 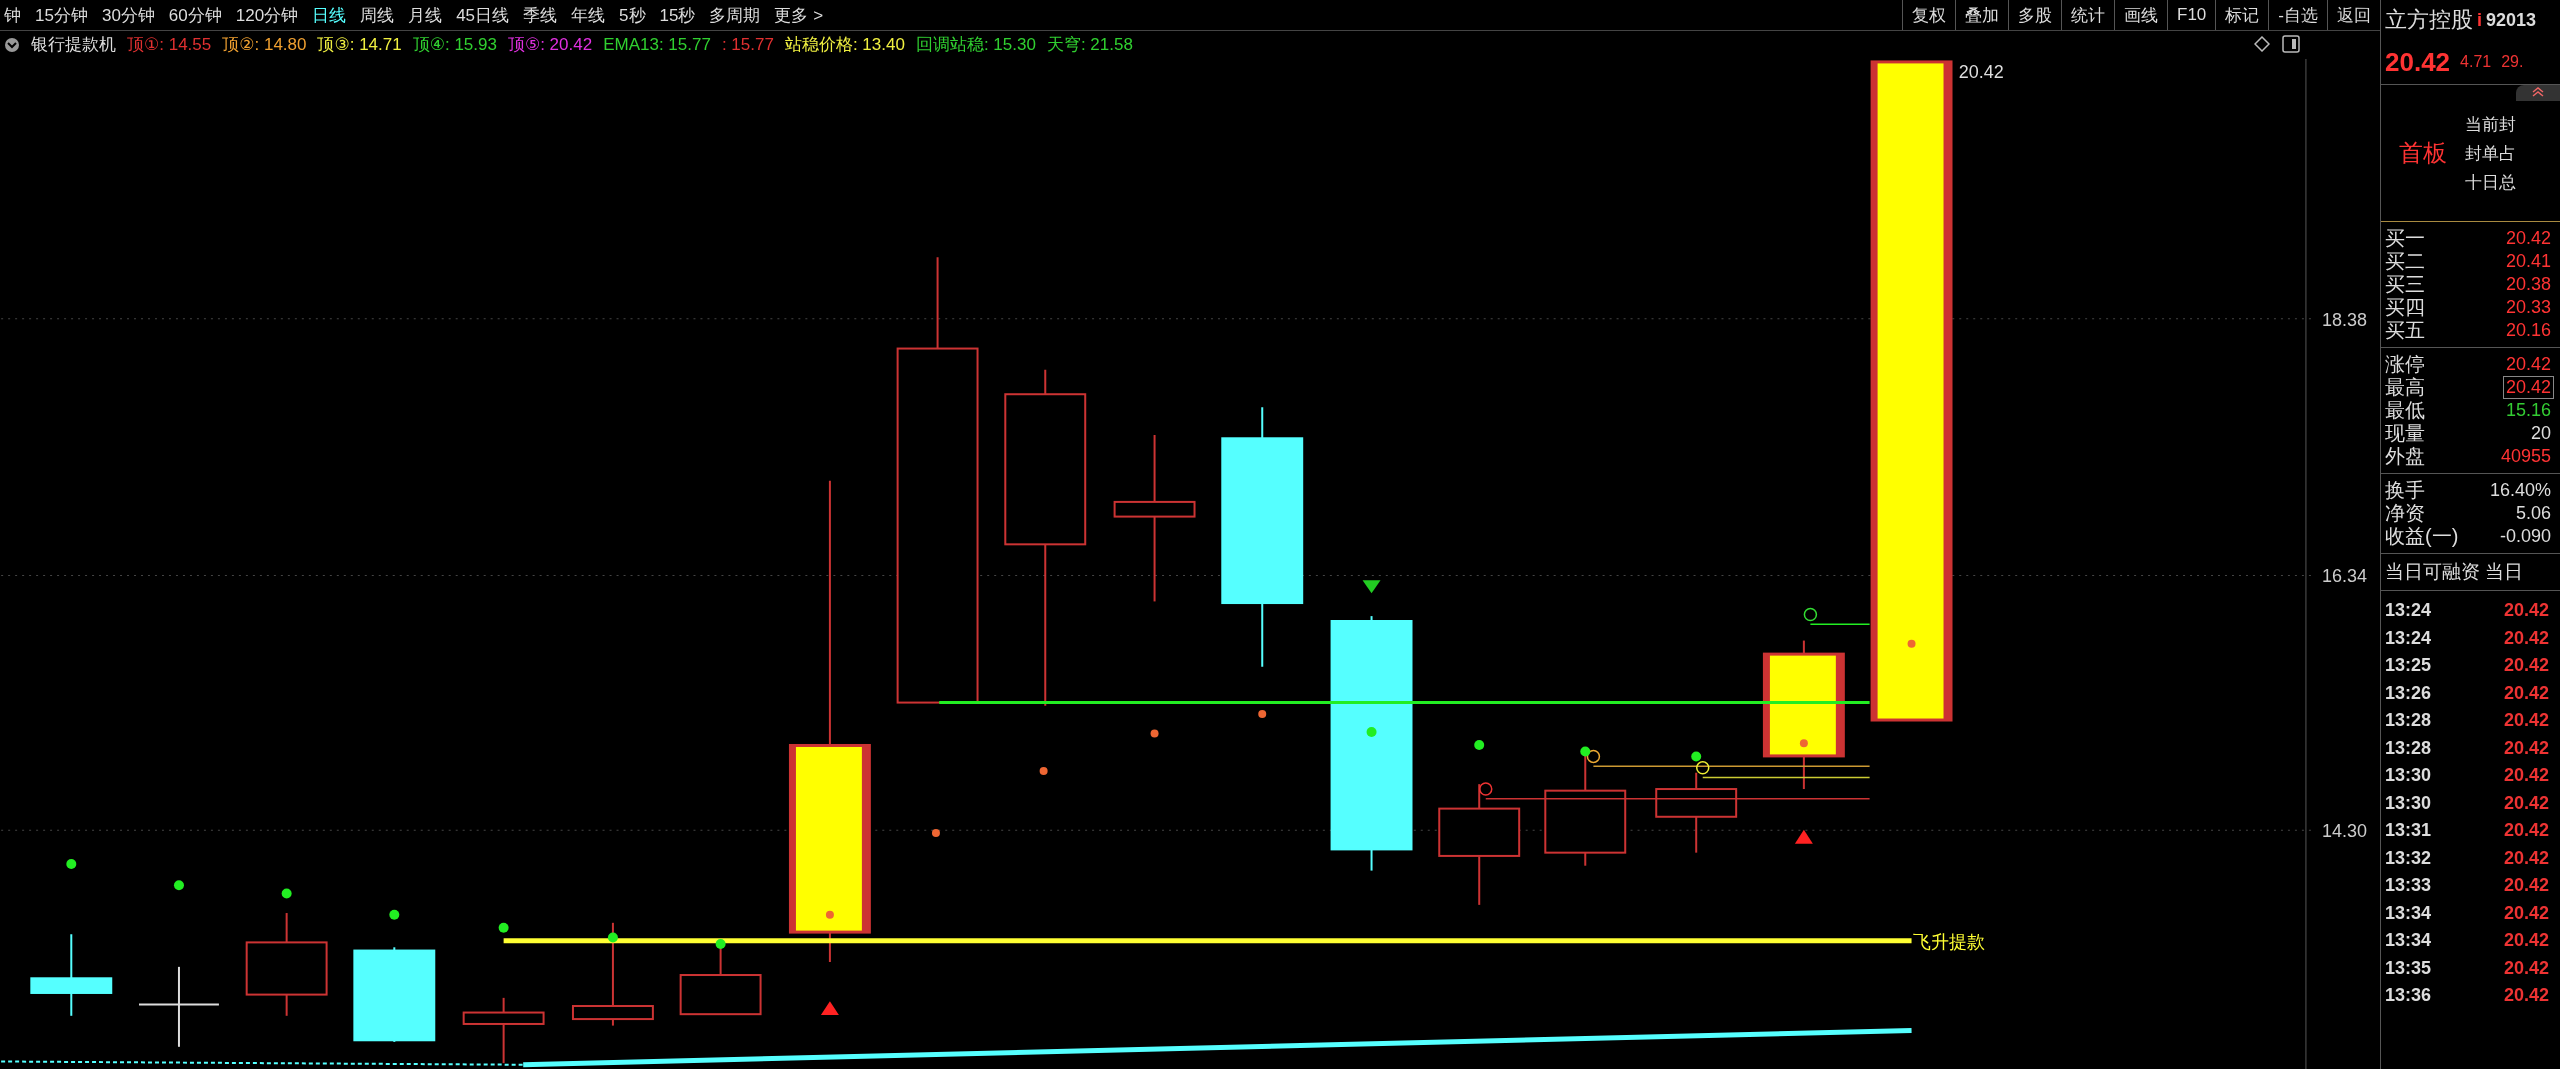 I want to click on quote-label: 涨停, so click(x=2405, y=364).